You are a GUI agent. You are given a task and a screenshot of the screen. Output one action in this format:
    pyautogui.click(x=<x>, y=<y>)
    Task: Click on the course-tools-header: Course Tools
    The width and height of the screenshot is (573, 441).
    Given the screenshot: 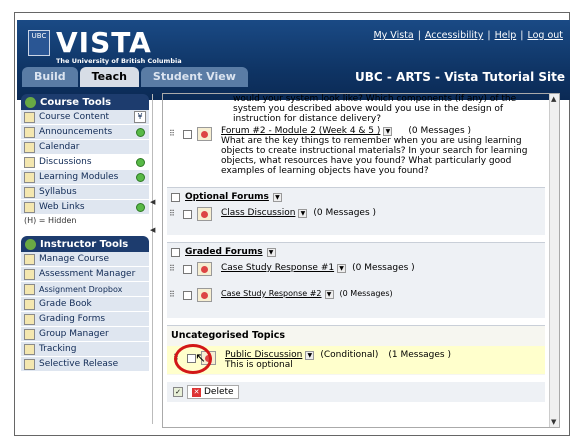 What is the action you would take?
    pyautogui.click(x=85, y=102)
    